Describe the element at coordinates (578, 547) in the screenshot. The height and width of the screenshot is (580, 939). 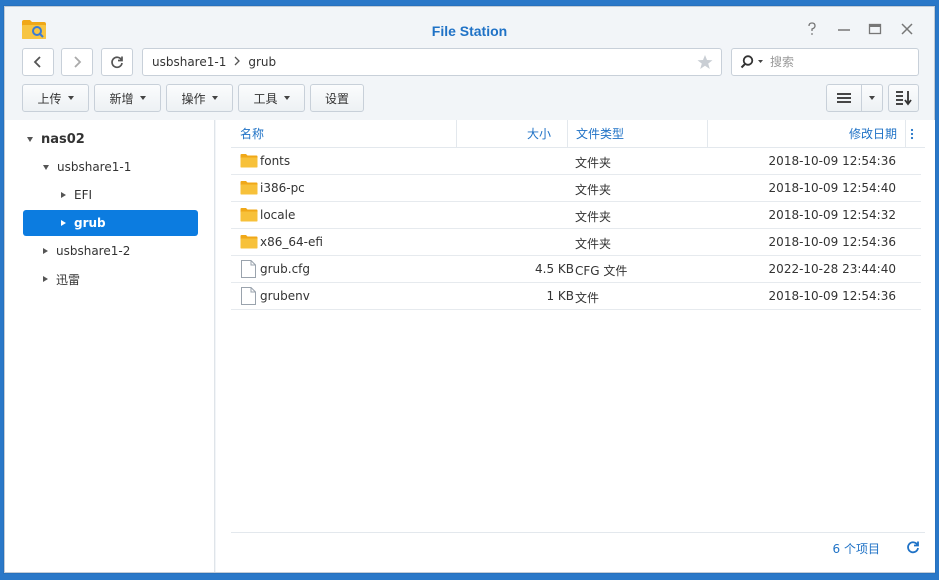
I see `status-bar: 6 个项目` at that location.